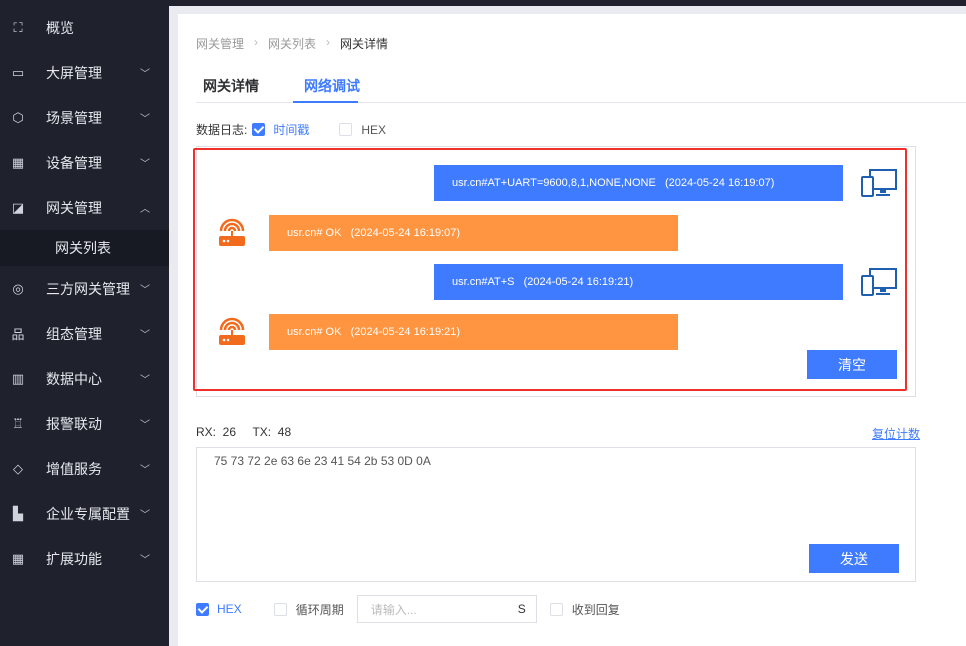 The image size is (966, 646). I want to click on sidebar-item-7: ▥ 数据中心 ﹀, so click(84, 378).